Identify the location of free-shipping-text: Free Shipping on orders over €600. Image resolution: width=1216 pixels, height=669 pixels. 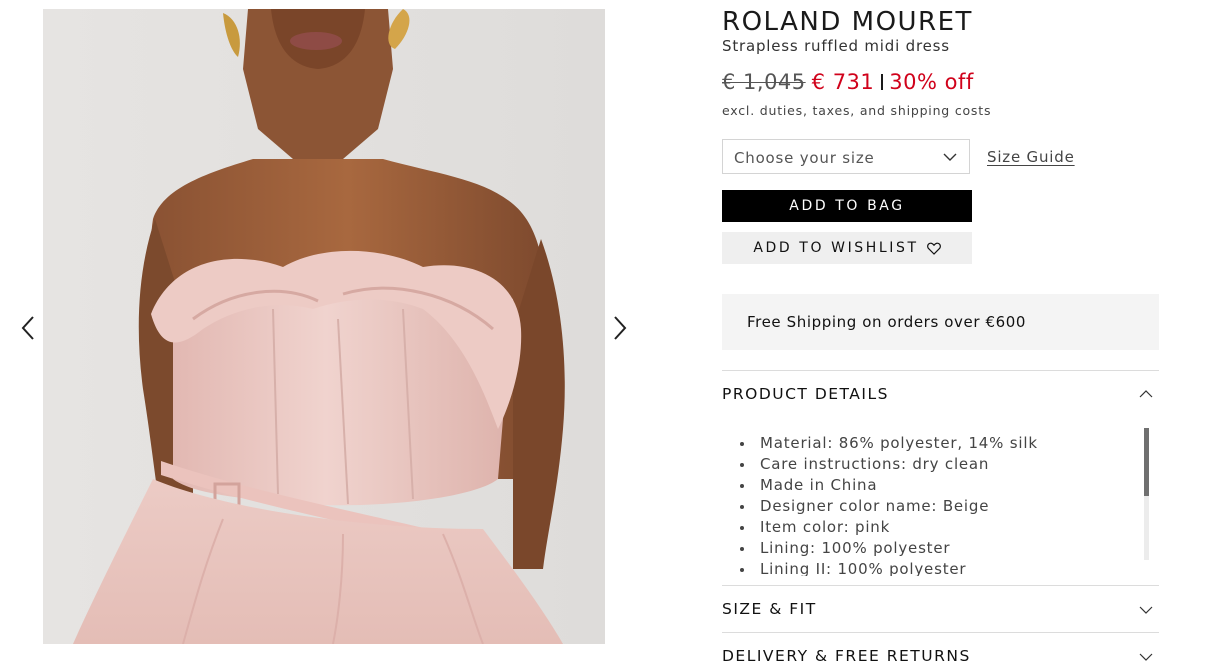
(887, 322).